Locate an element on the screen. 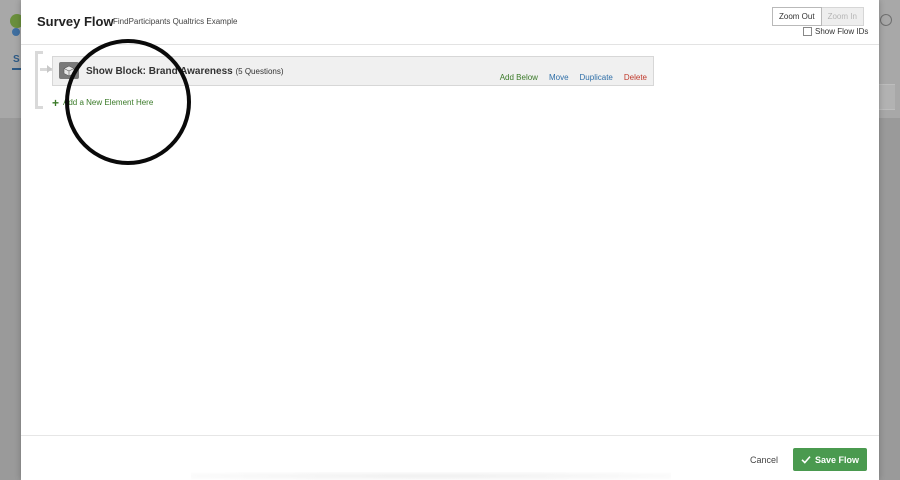 This screenshot has height=480, width=900. background-tab: S is located at coordinates (16, 59).